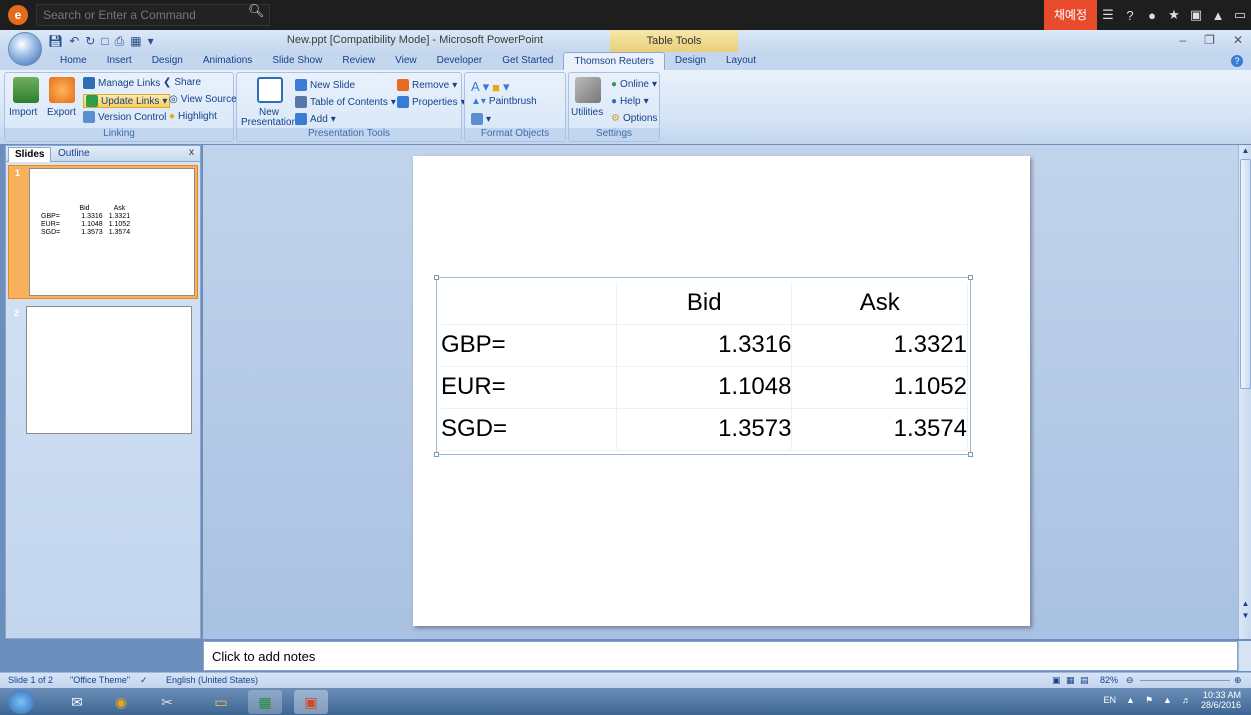 This screenshot has height=715, width=1251. I want to click on office-button, so click(25, 49).